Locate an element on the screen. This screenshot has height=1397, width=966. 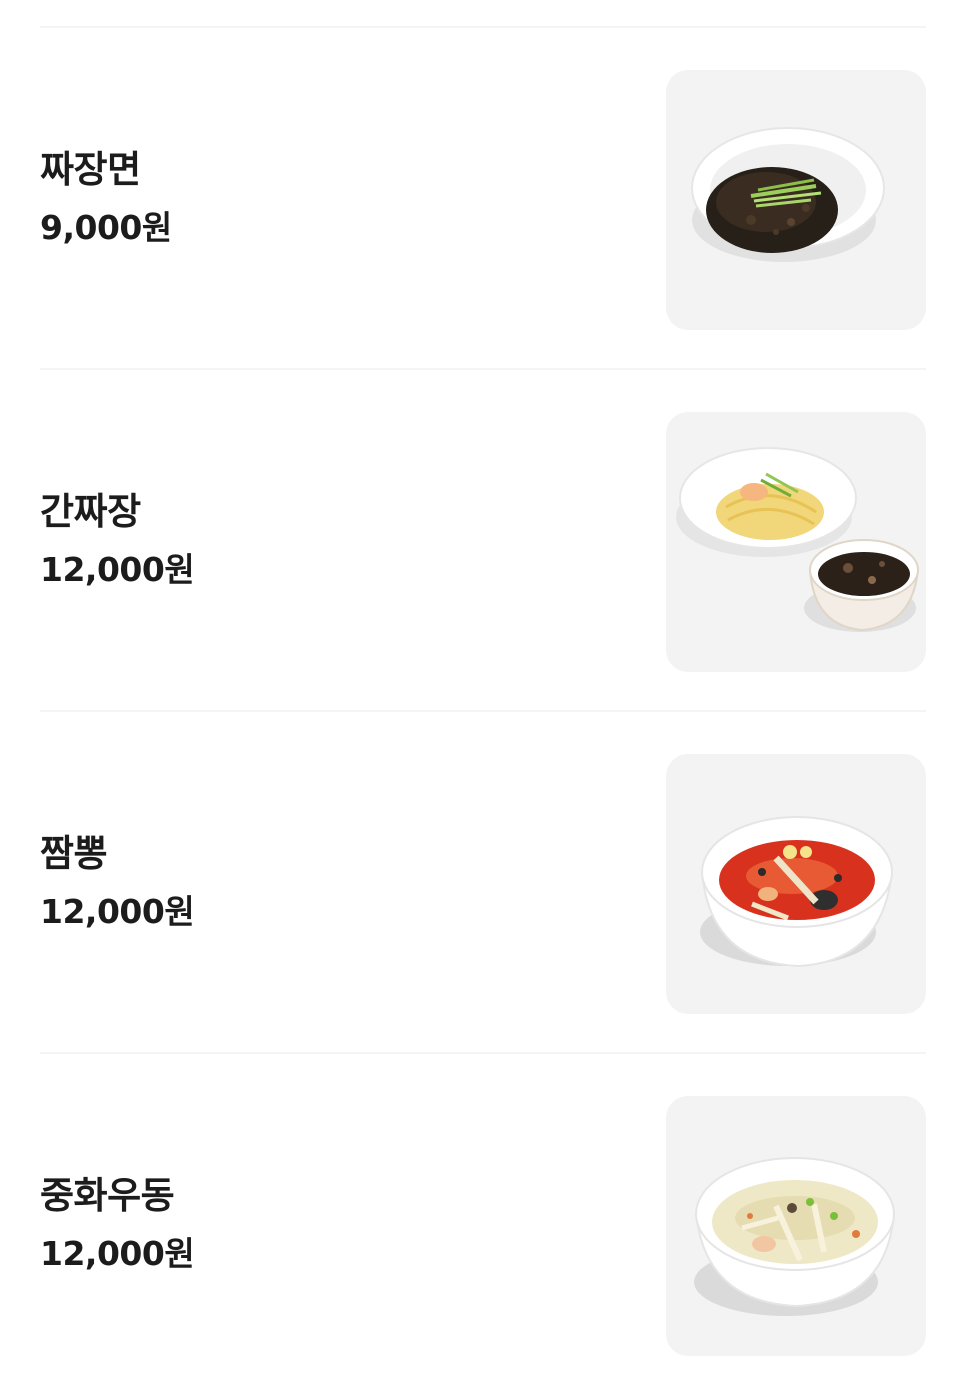
jjamppong-photo is located at coordinates (796, 884).